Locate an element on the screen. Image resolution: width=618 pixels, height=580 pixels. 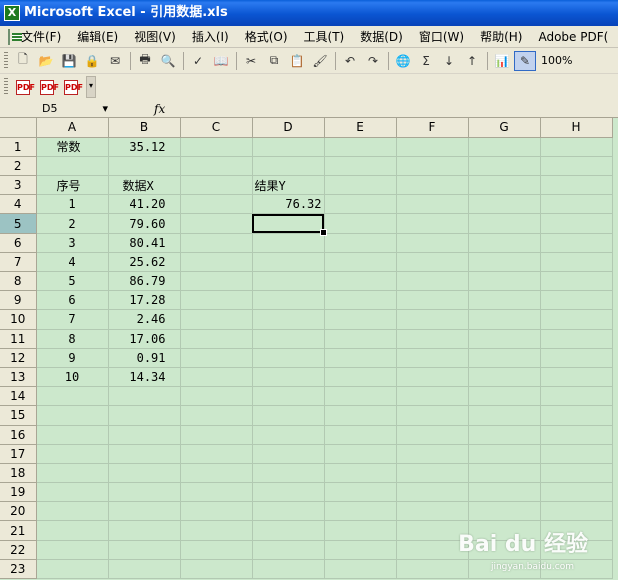
cell-e22 is located at coordinates (360, 550).